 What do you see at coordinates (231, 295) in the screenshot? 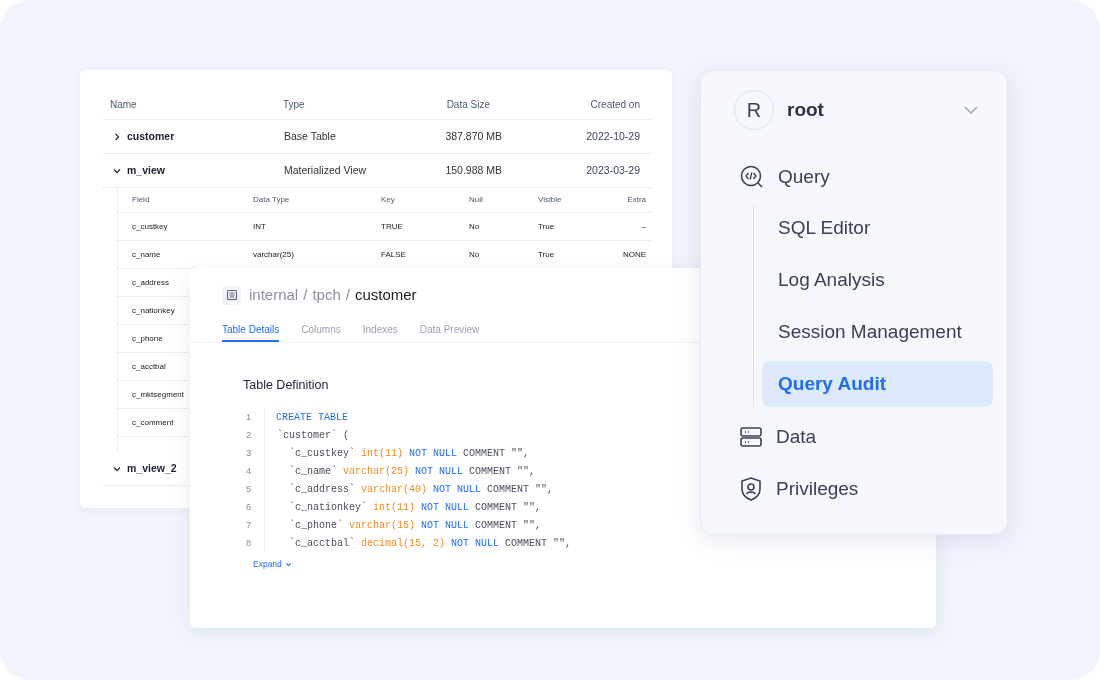
I see `document-icon` at bounding box center [231, 295].